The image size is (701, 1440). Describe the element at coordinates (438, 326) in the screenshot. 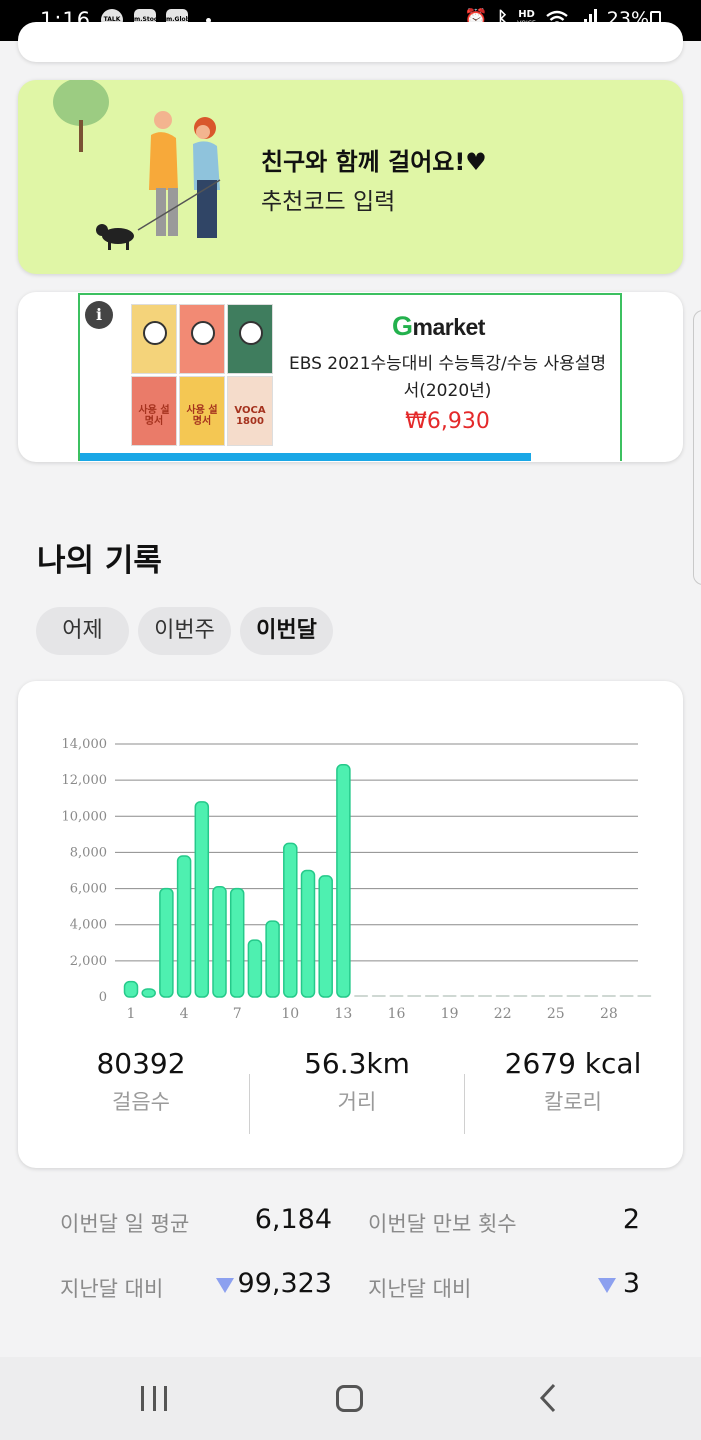

I see `gmarket-logo: Gmarket` at that location.